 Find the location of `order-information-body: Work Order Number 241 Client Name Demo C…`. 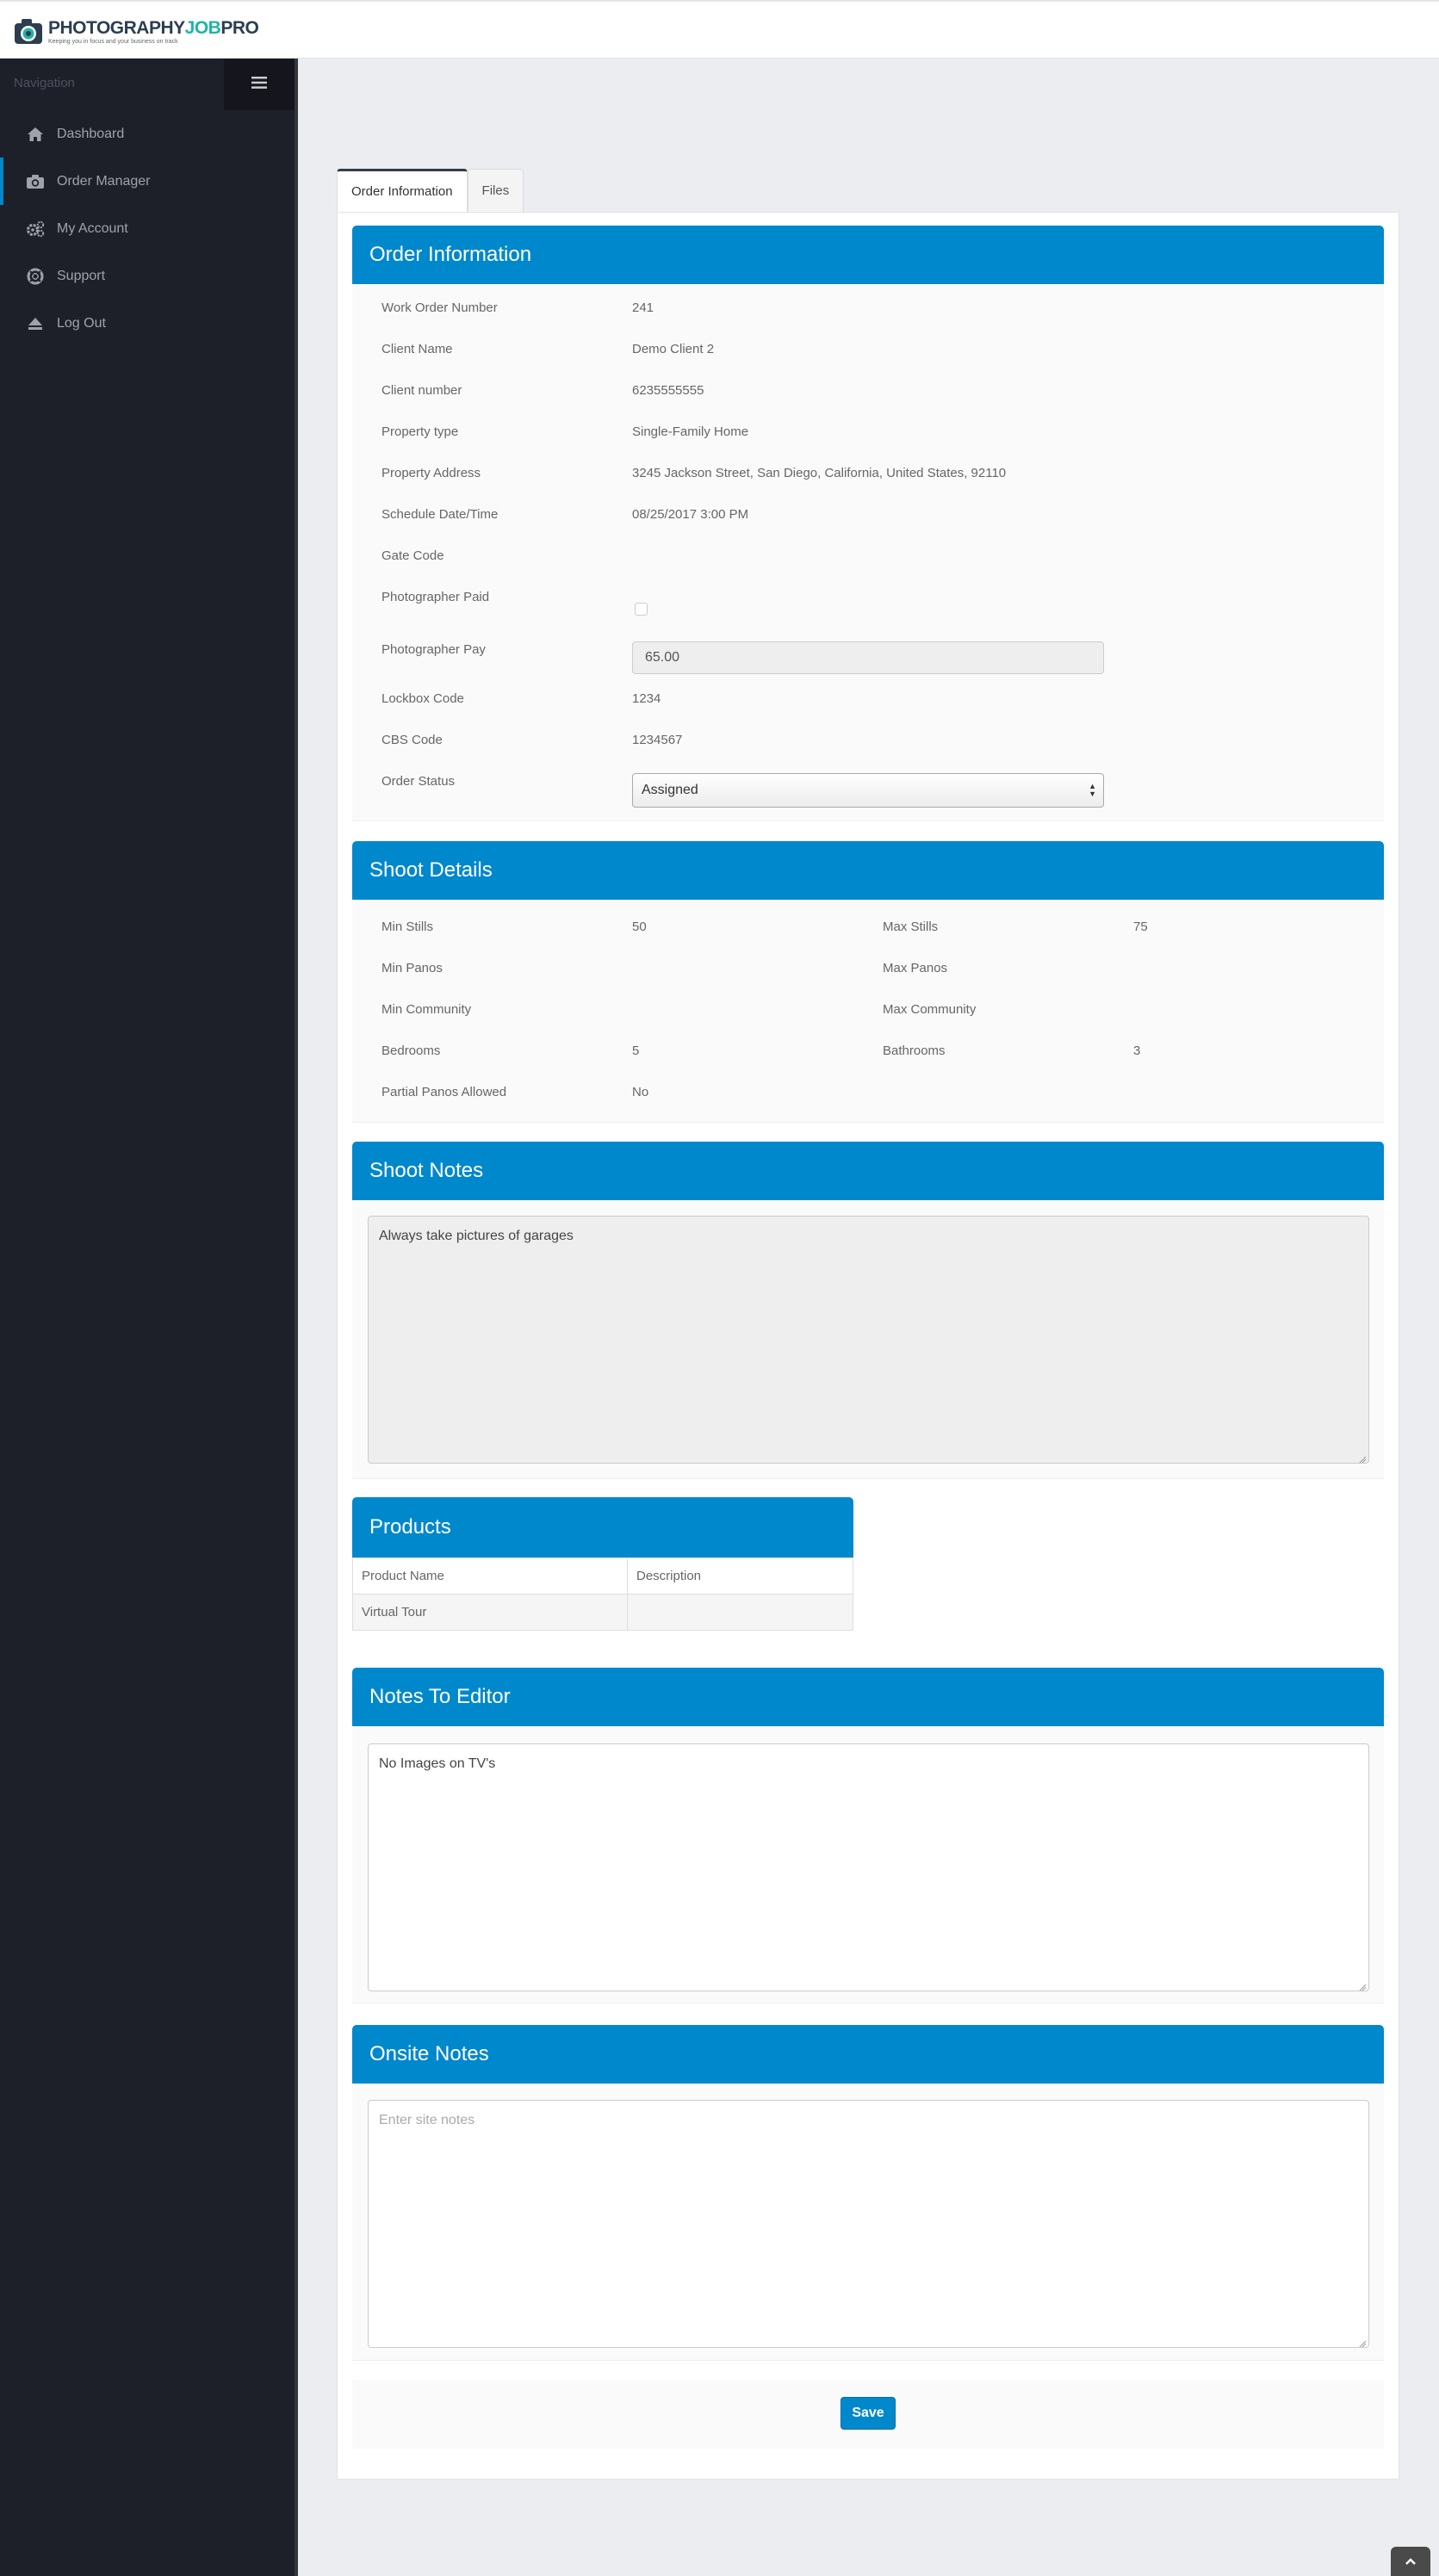

order-information-body: Work Order Number 241 Client Name Demo C… is located at coordinates (868, 552).